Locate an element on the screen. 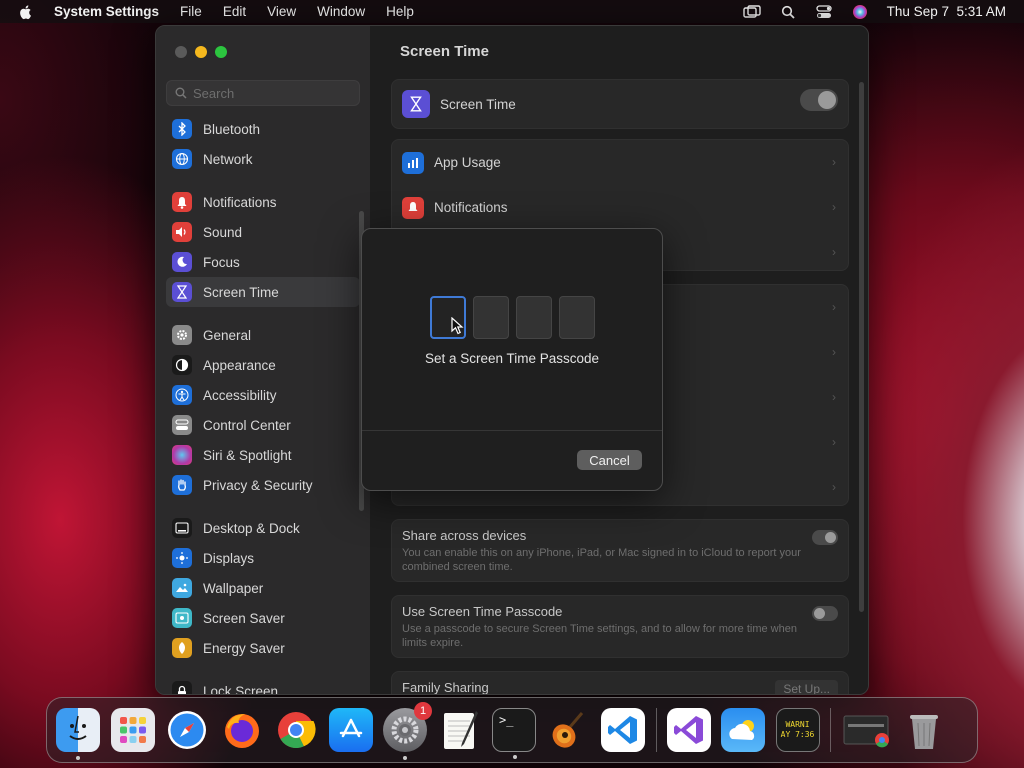  firefox-icon is located at coordinates (241, 731).